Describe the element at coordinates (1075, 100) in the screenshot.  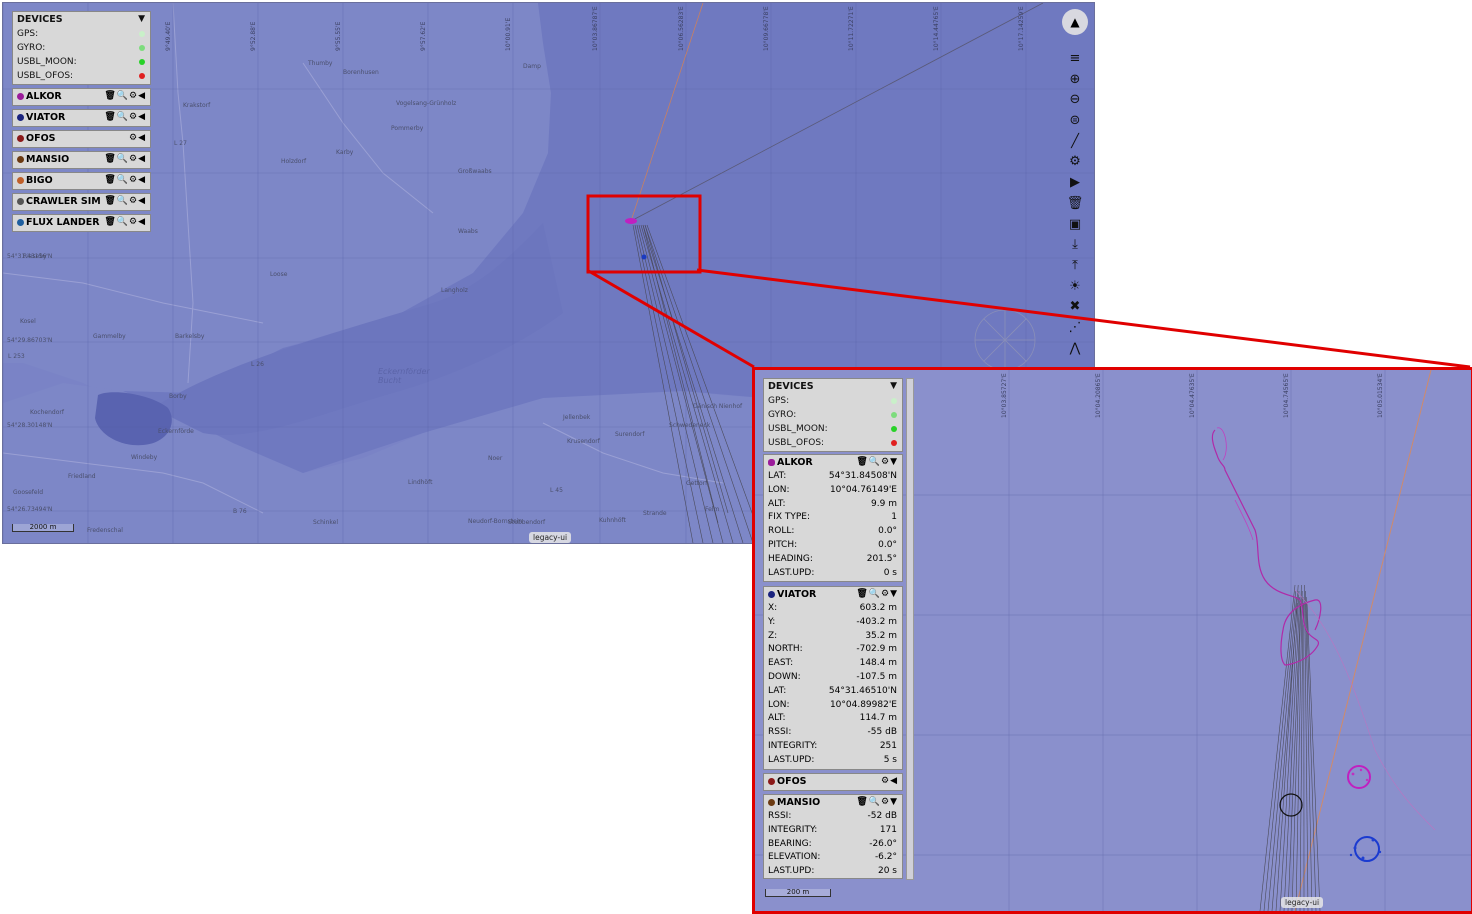
I see `zoom-out-icon: ⊖` at that location.